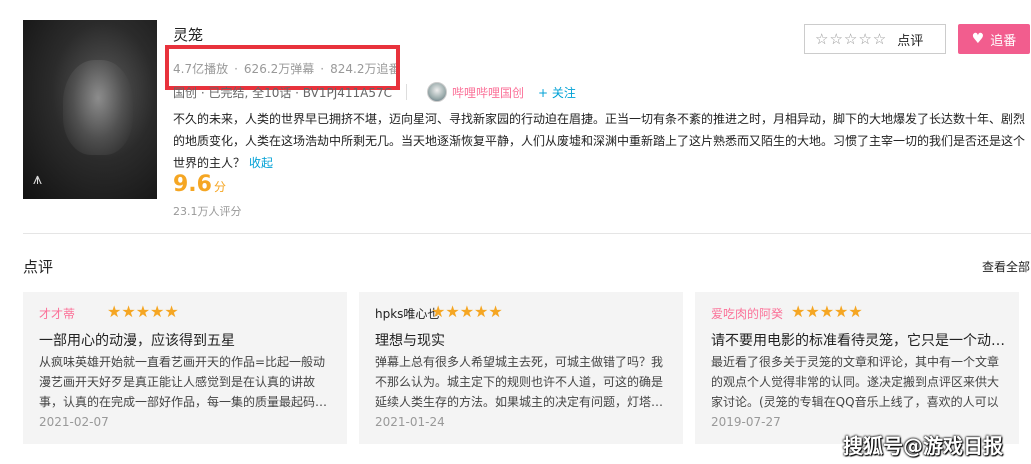 The image size is (1031, 464). Describe the element at coordinates (98, 107) in the screenshot. I see `cover-art-face` at that location.